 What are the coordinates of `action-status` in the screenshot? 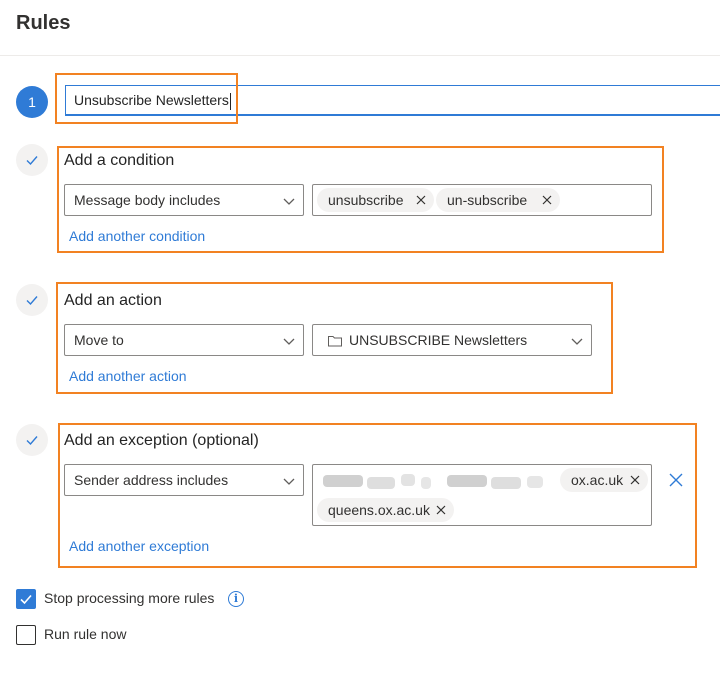 It's located at (32, 300).